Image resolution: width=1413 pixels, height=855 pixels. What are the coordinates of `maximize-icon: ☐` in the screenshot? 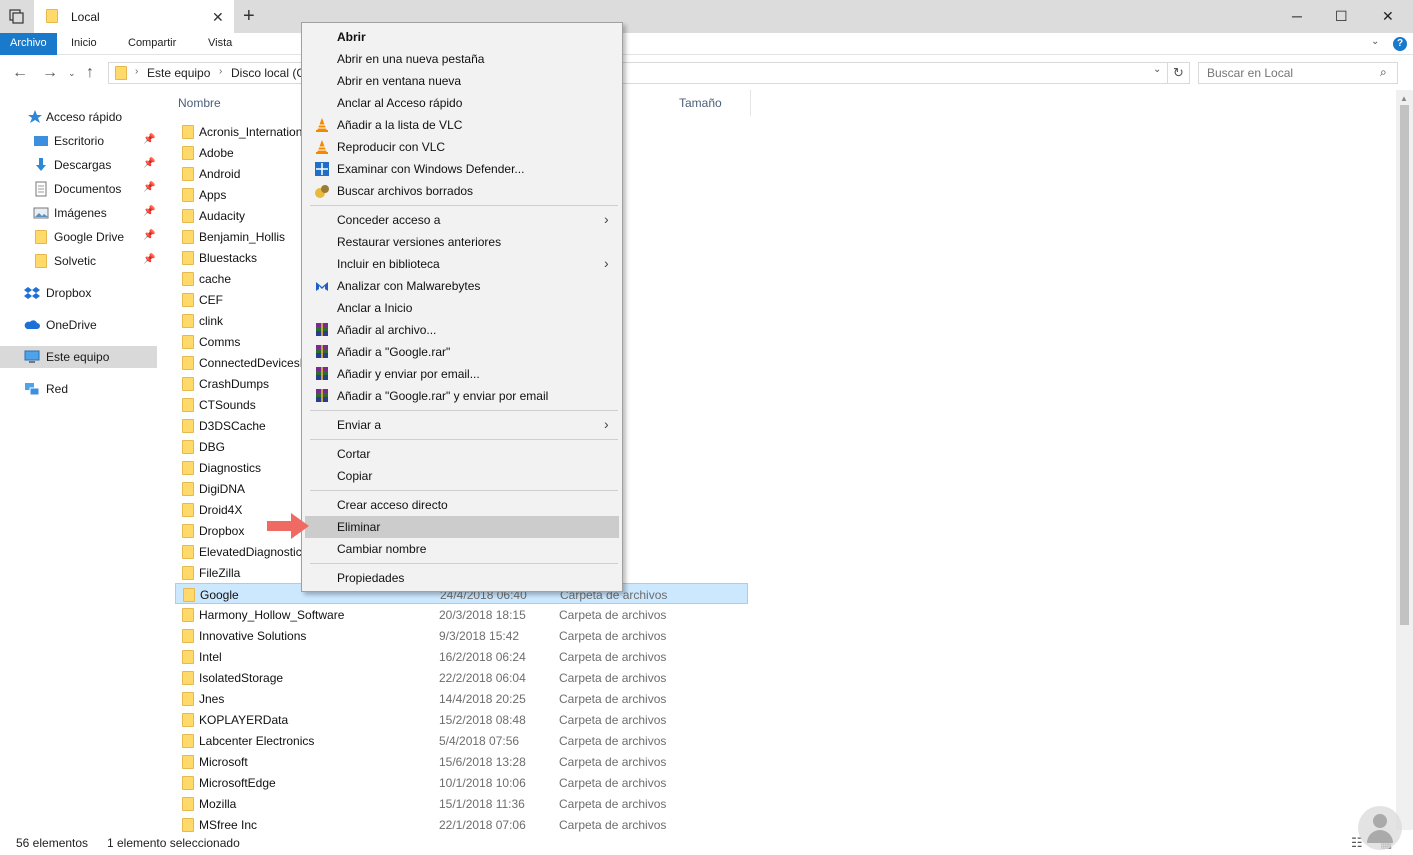 It's located at (1341, 16).